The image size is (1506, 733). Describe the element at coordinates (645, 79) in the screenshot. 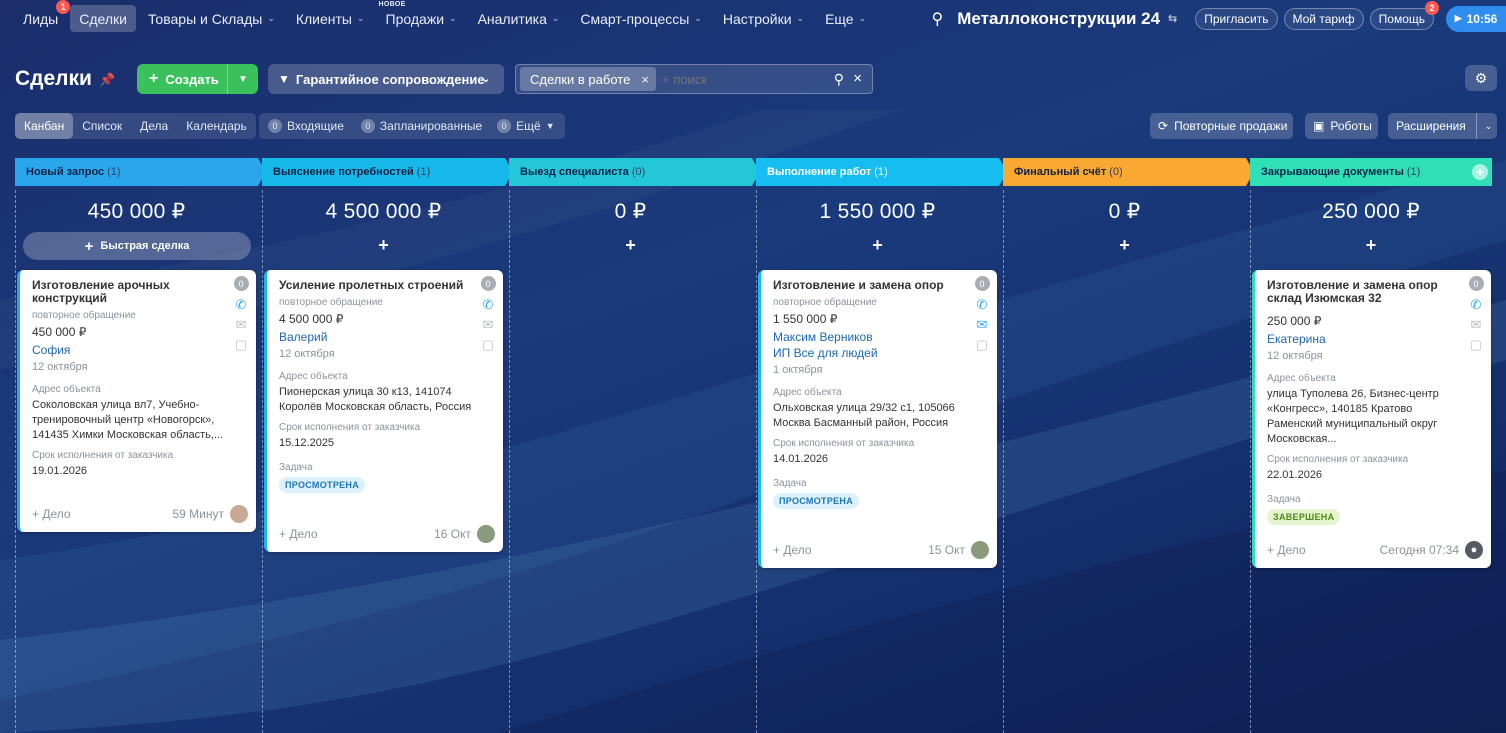

I see `close-icon: ×` at that location.